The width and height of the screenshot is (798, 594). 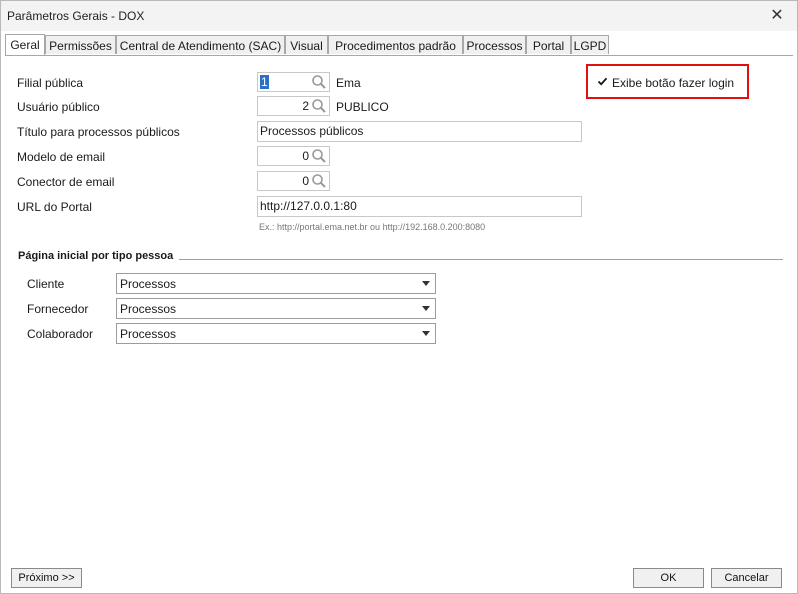 What do you see at coordinates (305, 156) in the screenshot?
I see `modelo-email-value: 0` at bounding box center [305, 156].